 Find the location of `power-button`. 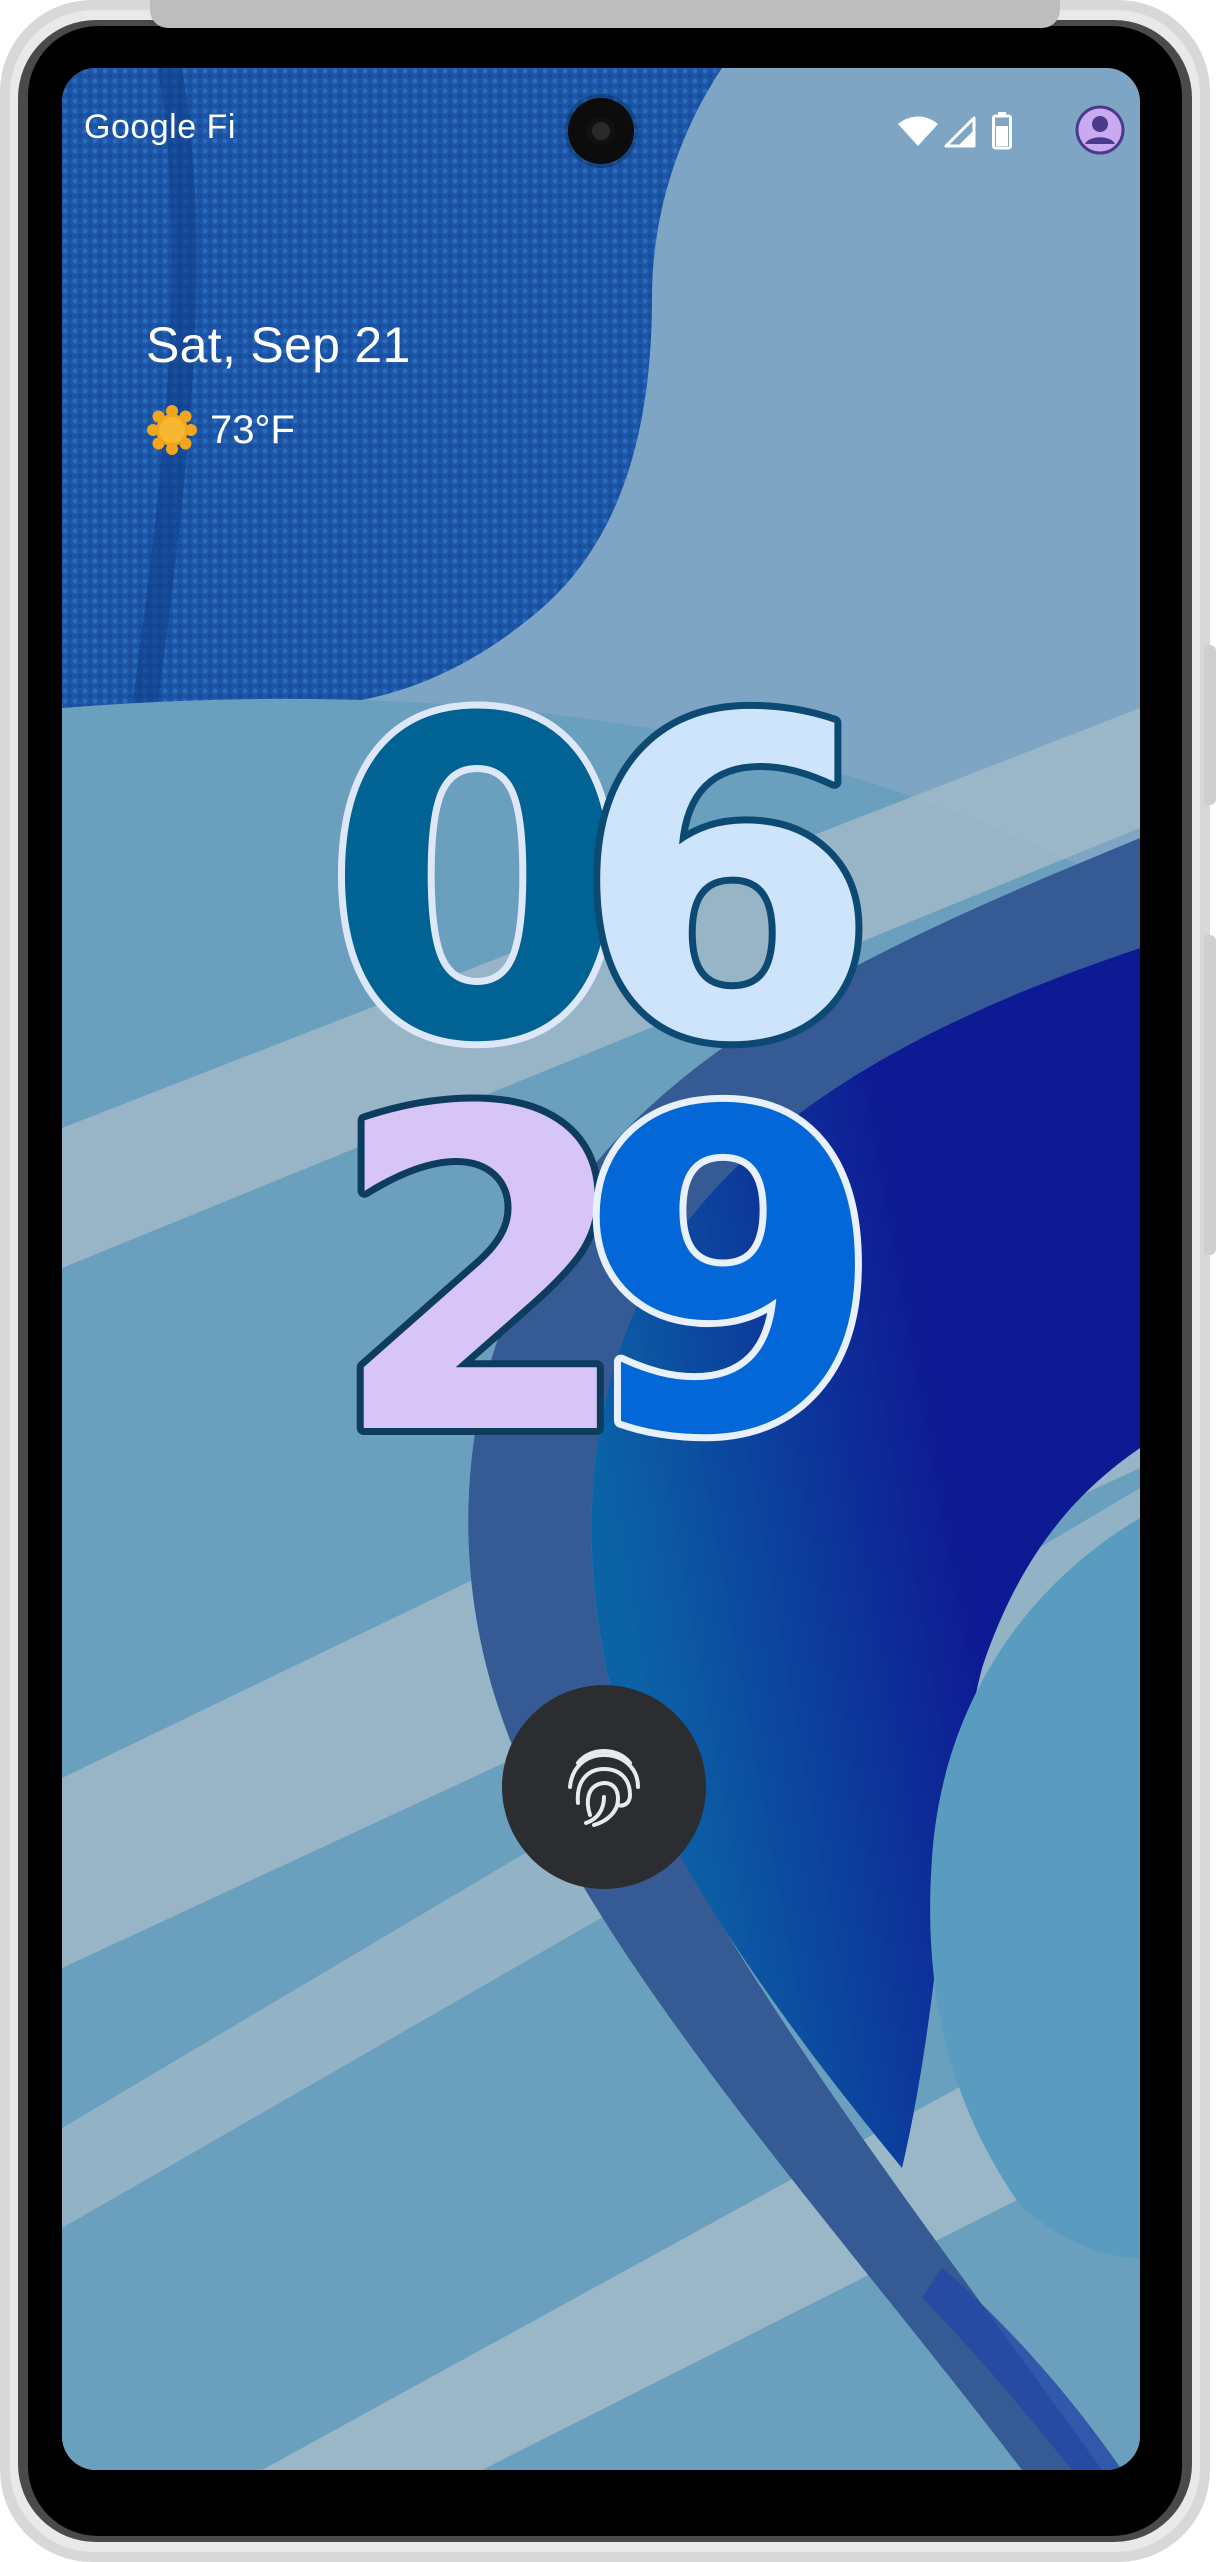

power-button is located at coordinates (1210, 725).